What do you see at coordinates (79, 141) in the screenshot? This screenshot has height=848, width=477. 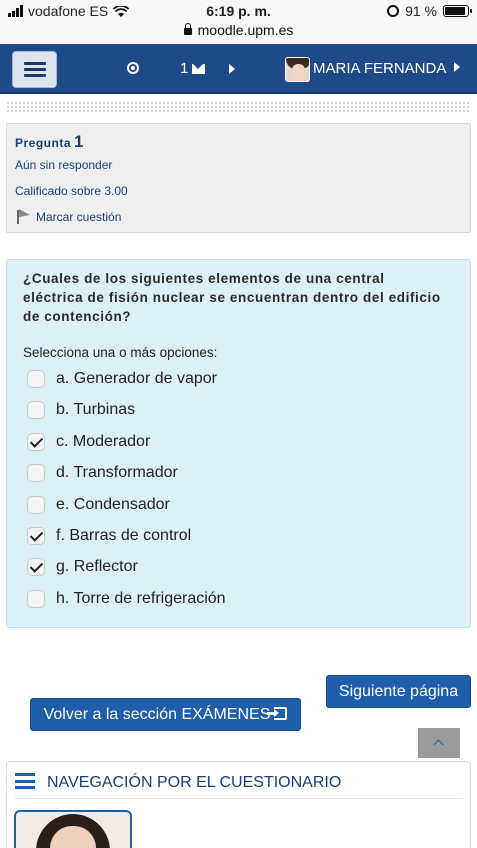 I see `question-number: 1` at bounding box center [79, 141].